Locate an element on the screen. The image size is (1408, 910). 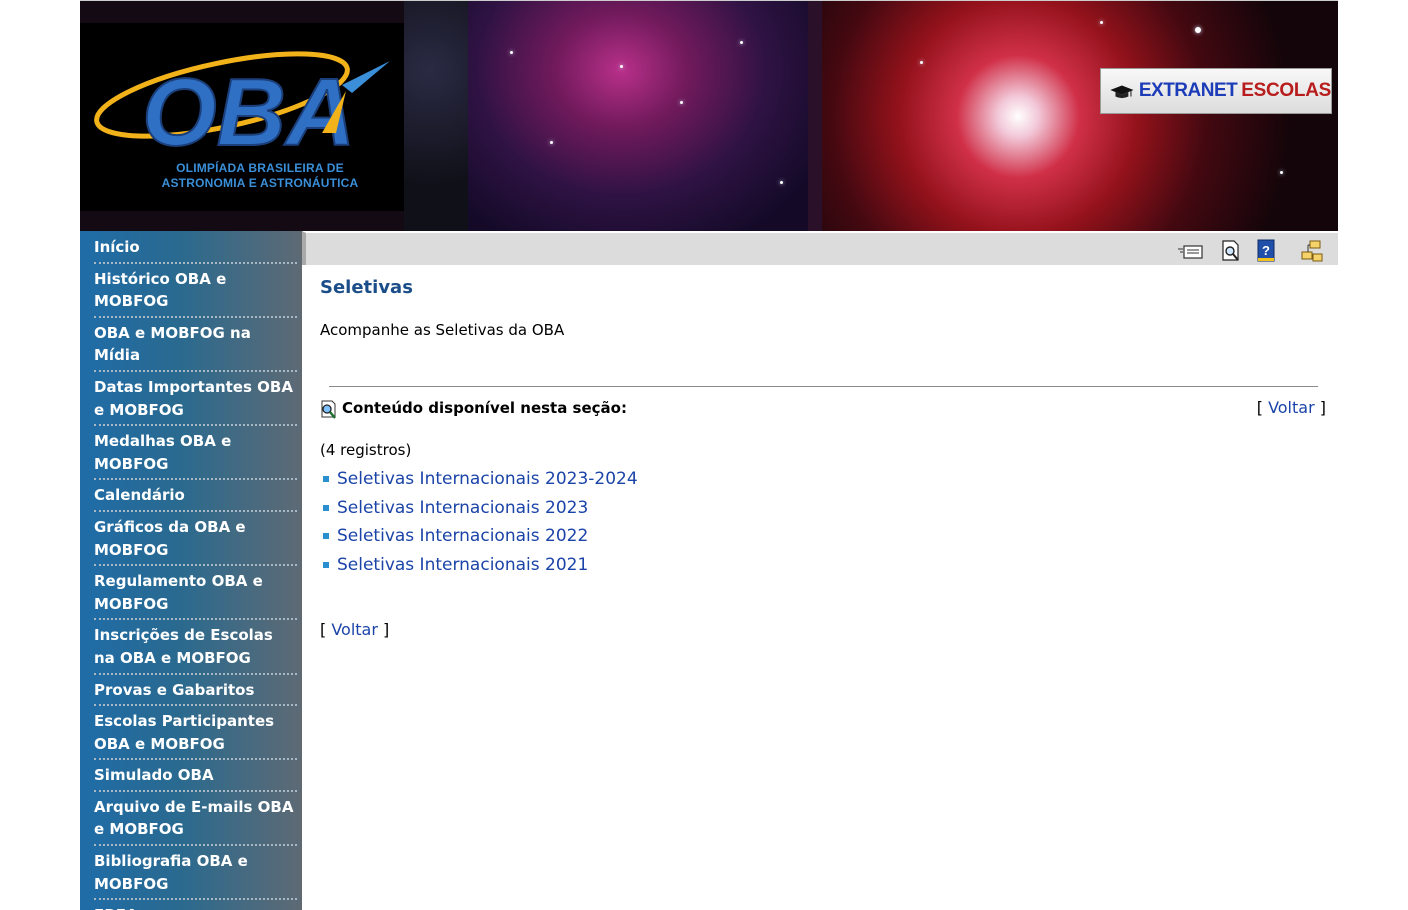
sidebar-item-escolas-participantes: Escolas Participantes OBA e MOBFOG is located at coordinates (195, 733).